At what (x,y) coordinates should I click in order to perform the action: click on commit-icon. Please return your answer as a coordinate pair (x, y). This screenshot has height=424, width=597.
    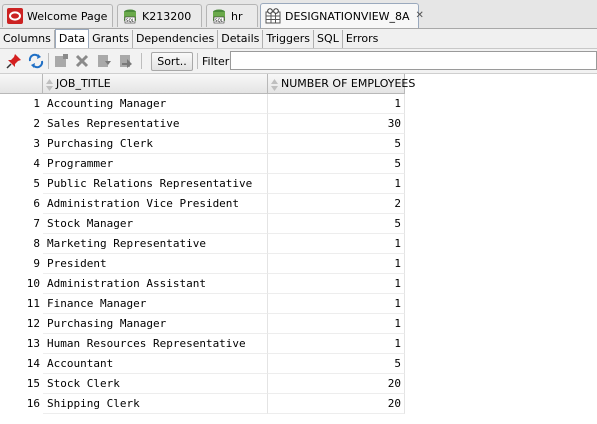
    Looking at the image, I should click on (104, 61).